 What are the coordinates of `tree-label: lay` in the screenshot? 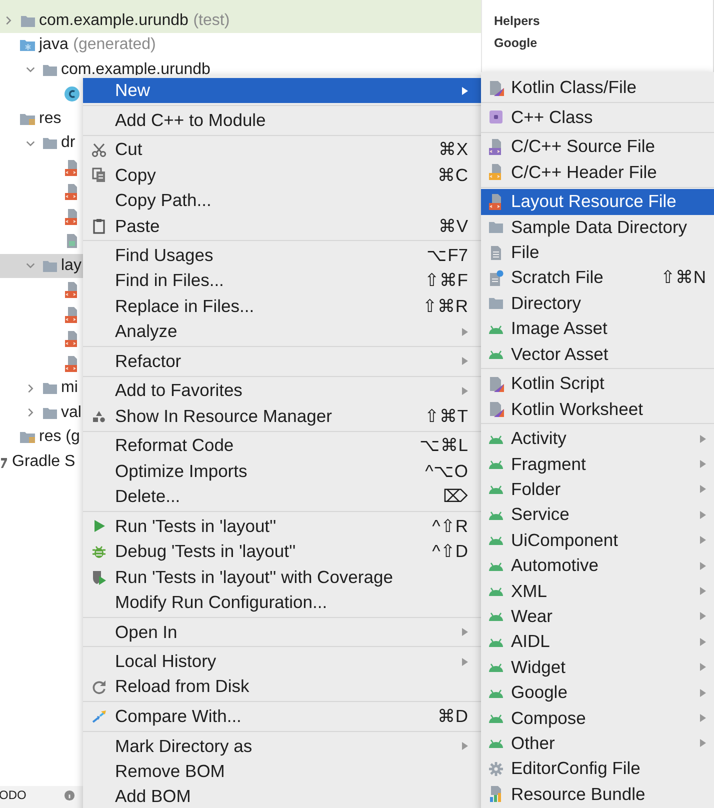 It's located at (71, 265).